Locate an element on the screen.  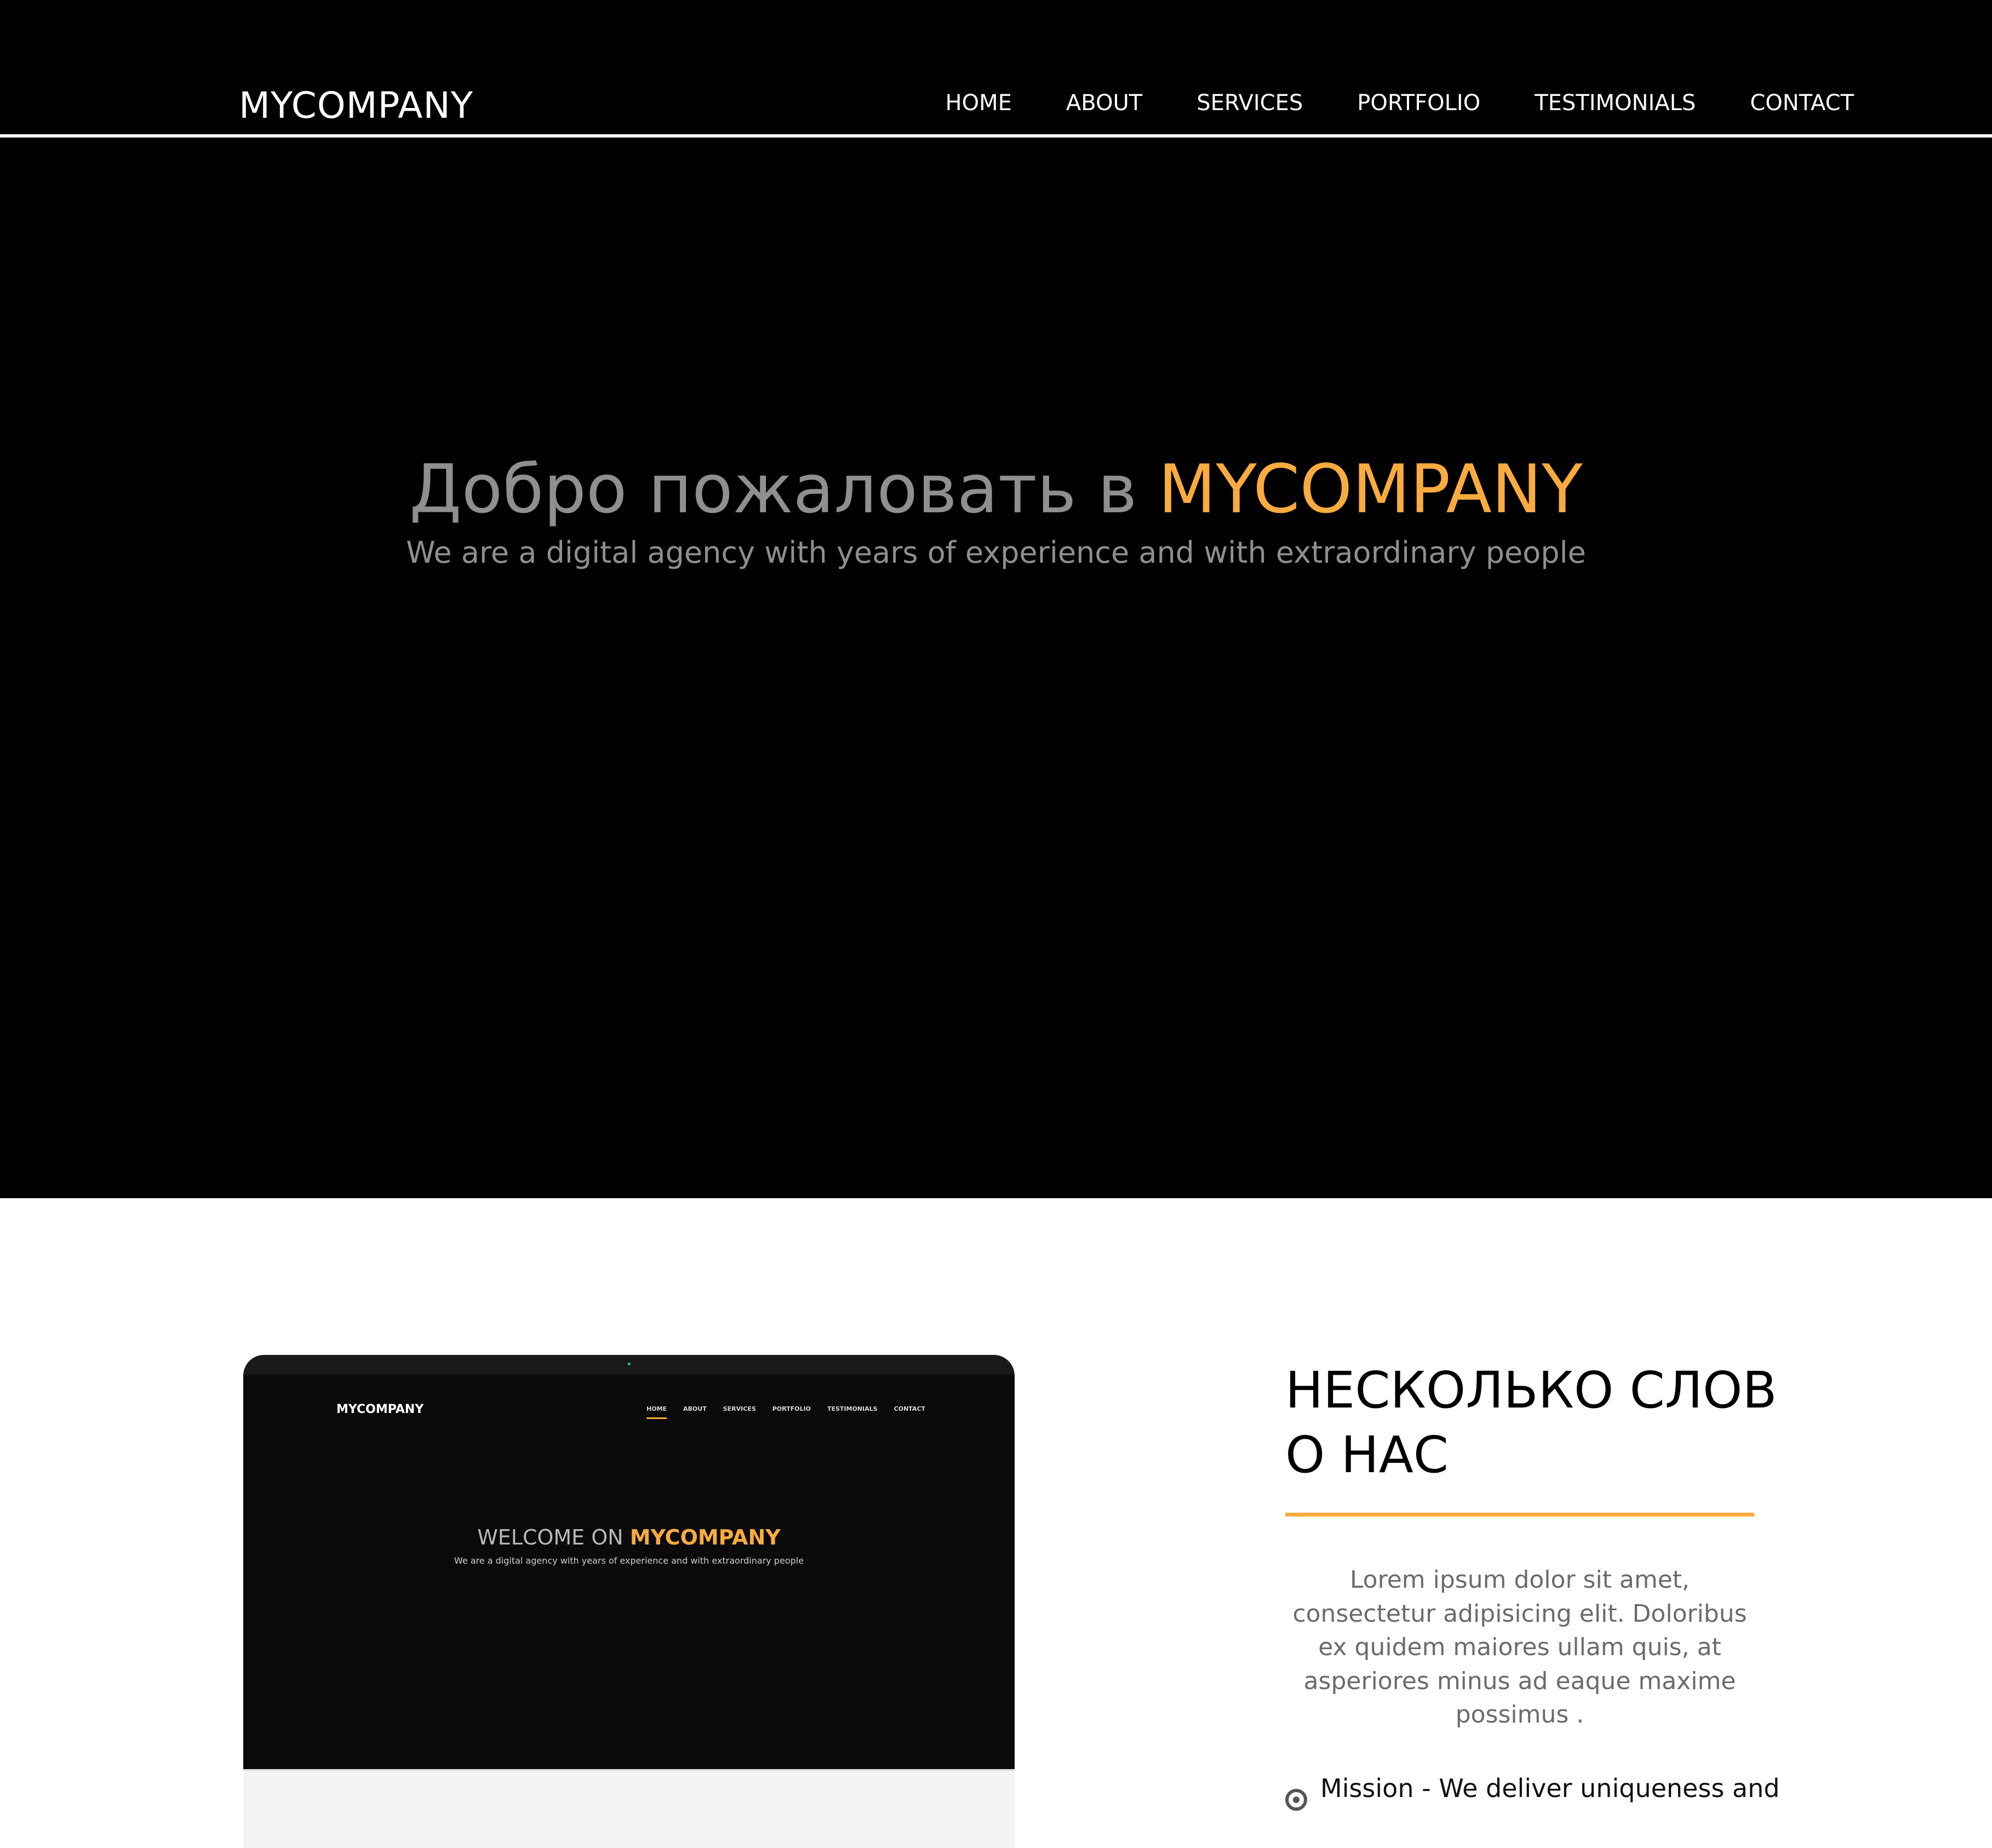
mockup-logo: MYCOMPANY is located at coordinates (380, 1409).